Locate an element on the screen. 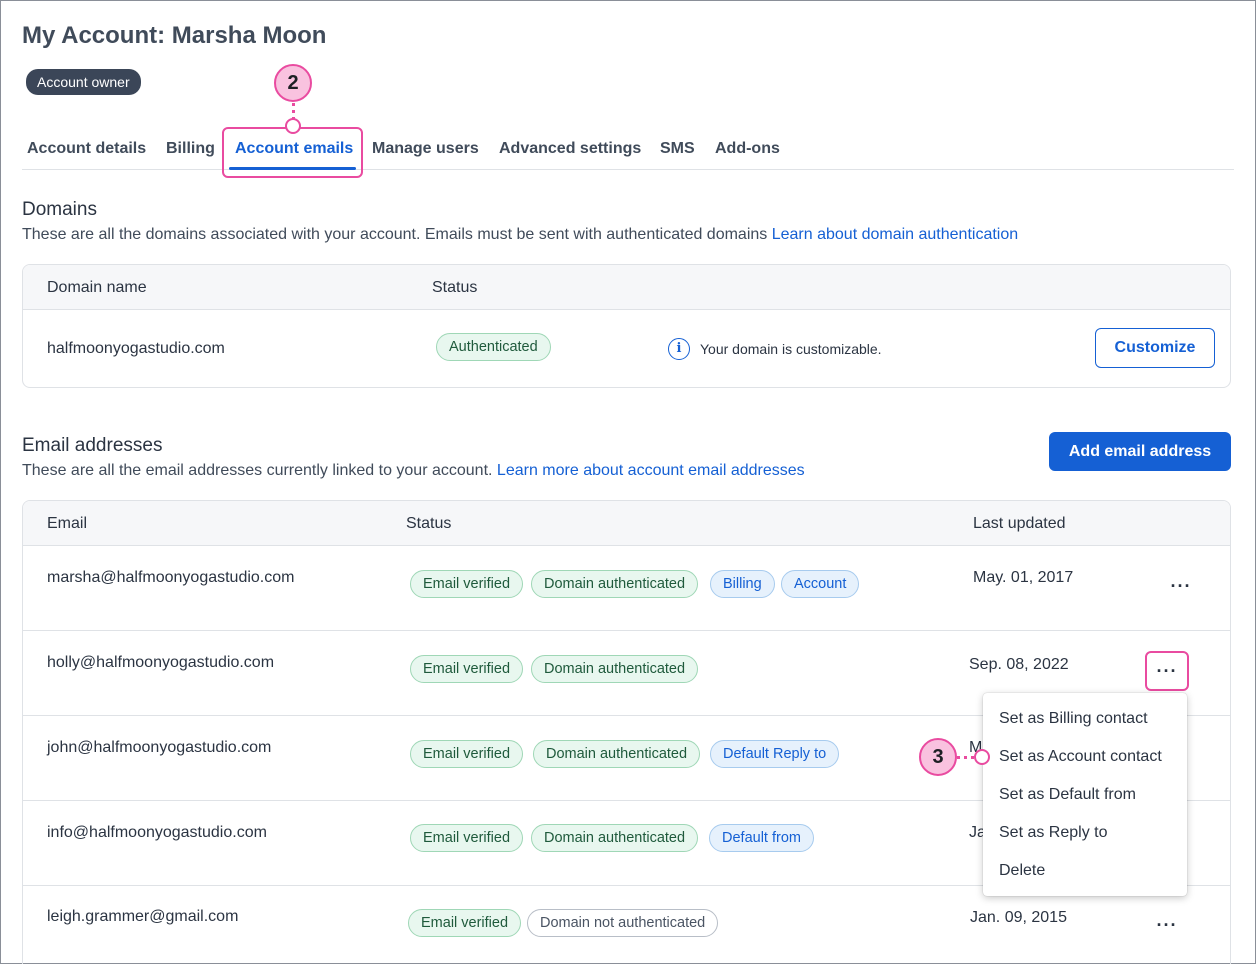  badge-domain-not-authenticated: Domain not authenticated is located at coordinates (623, 923).